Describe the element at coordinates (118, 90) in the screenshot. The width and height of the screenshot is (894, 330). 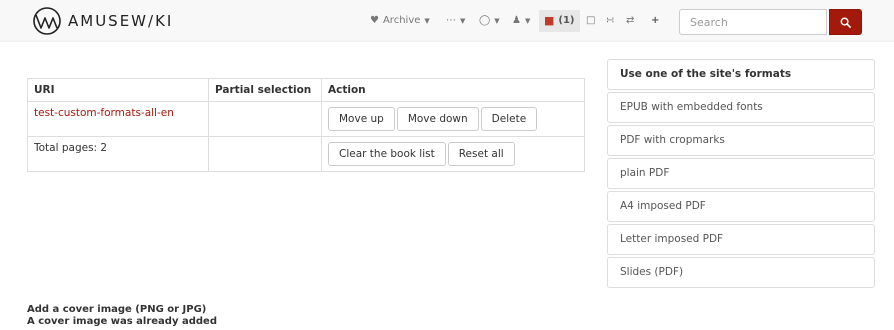
I see `header-uri: URI` at that location.